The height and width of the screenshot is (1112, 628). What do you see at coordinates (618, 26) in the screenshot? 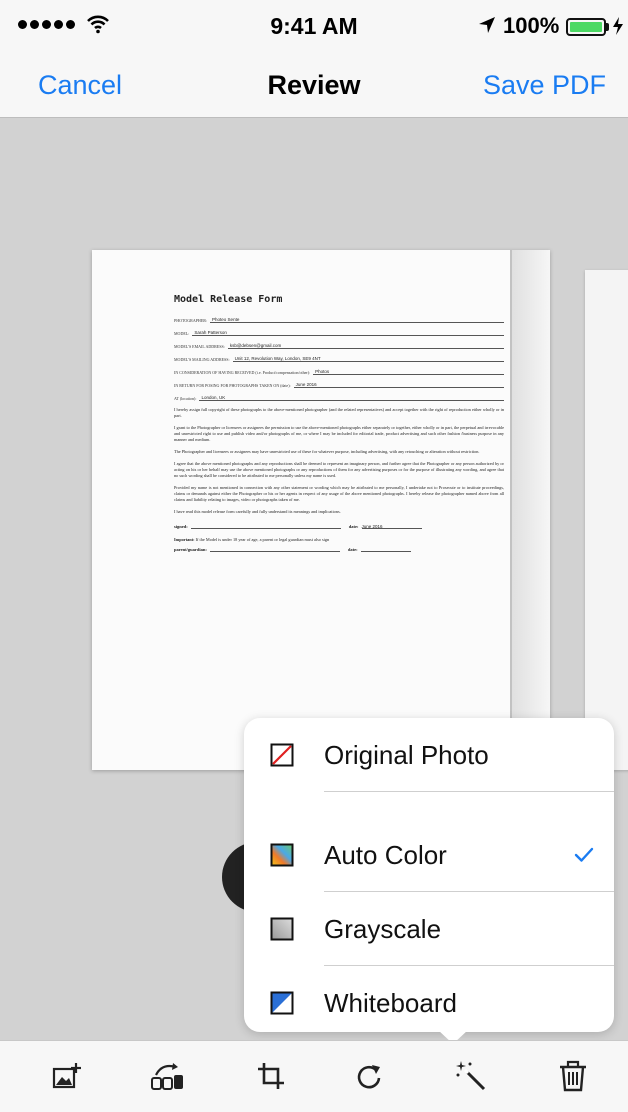
I see `charging-bolt-icon` at bounding box center [618, 26].